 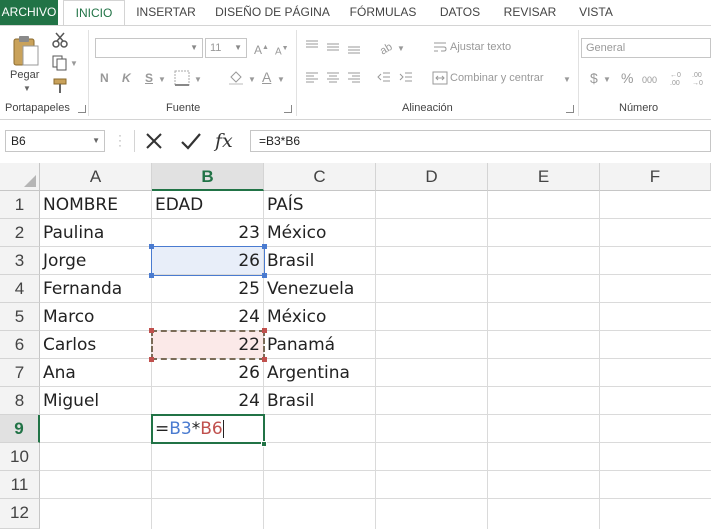 What do you see at coordinates (320, 289) in the screenshot?
I see `cell-c4: Venezuela` at bounding box center [320, 289].